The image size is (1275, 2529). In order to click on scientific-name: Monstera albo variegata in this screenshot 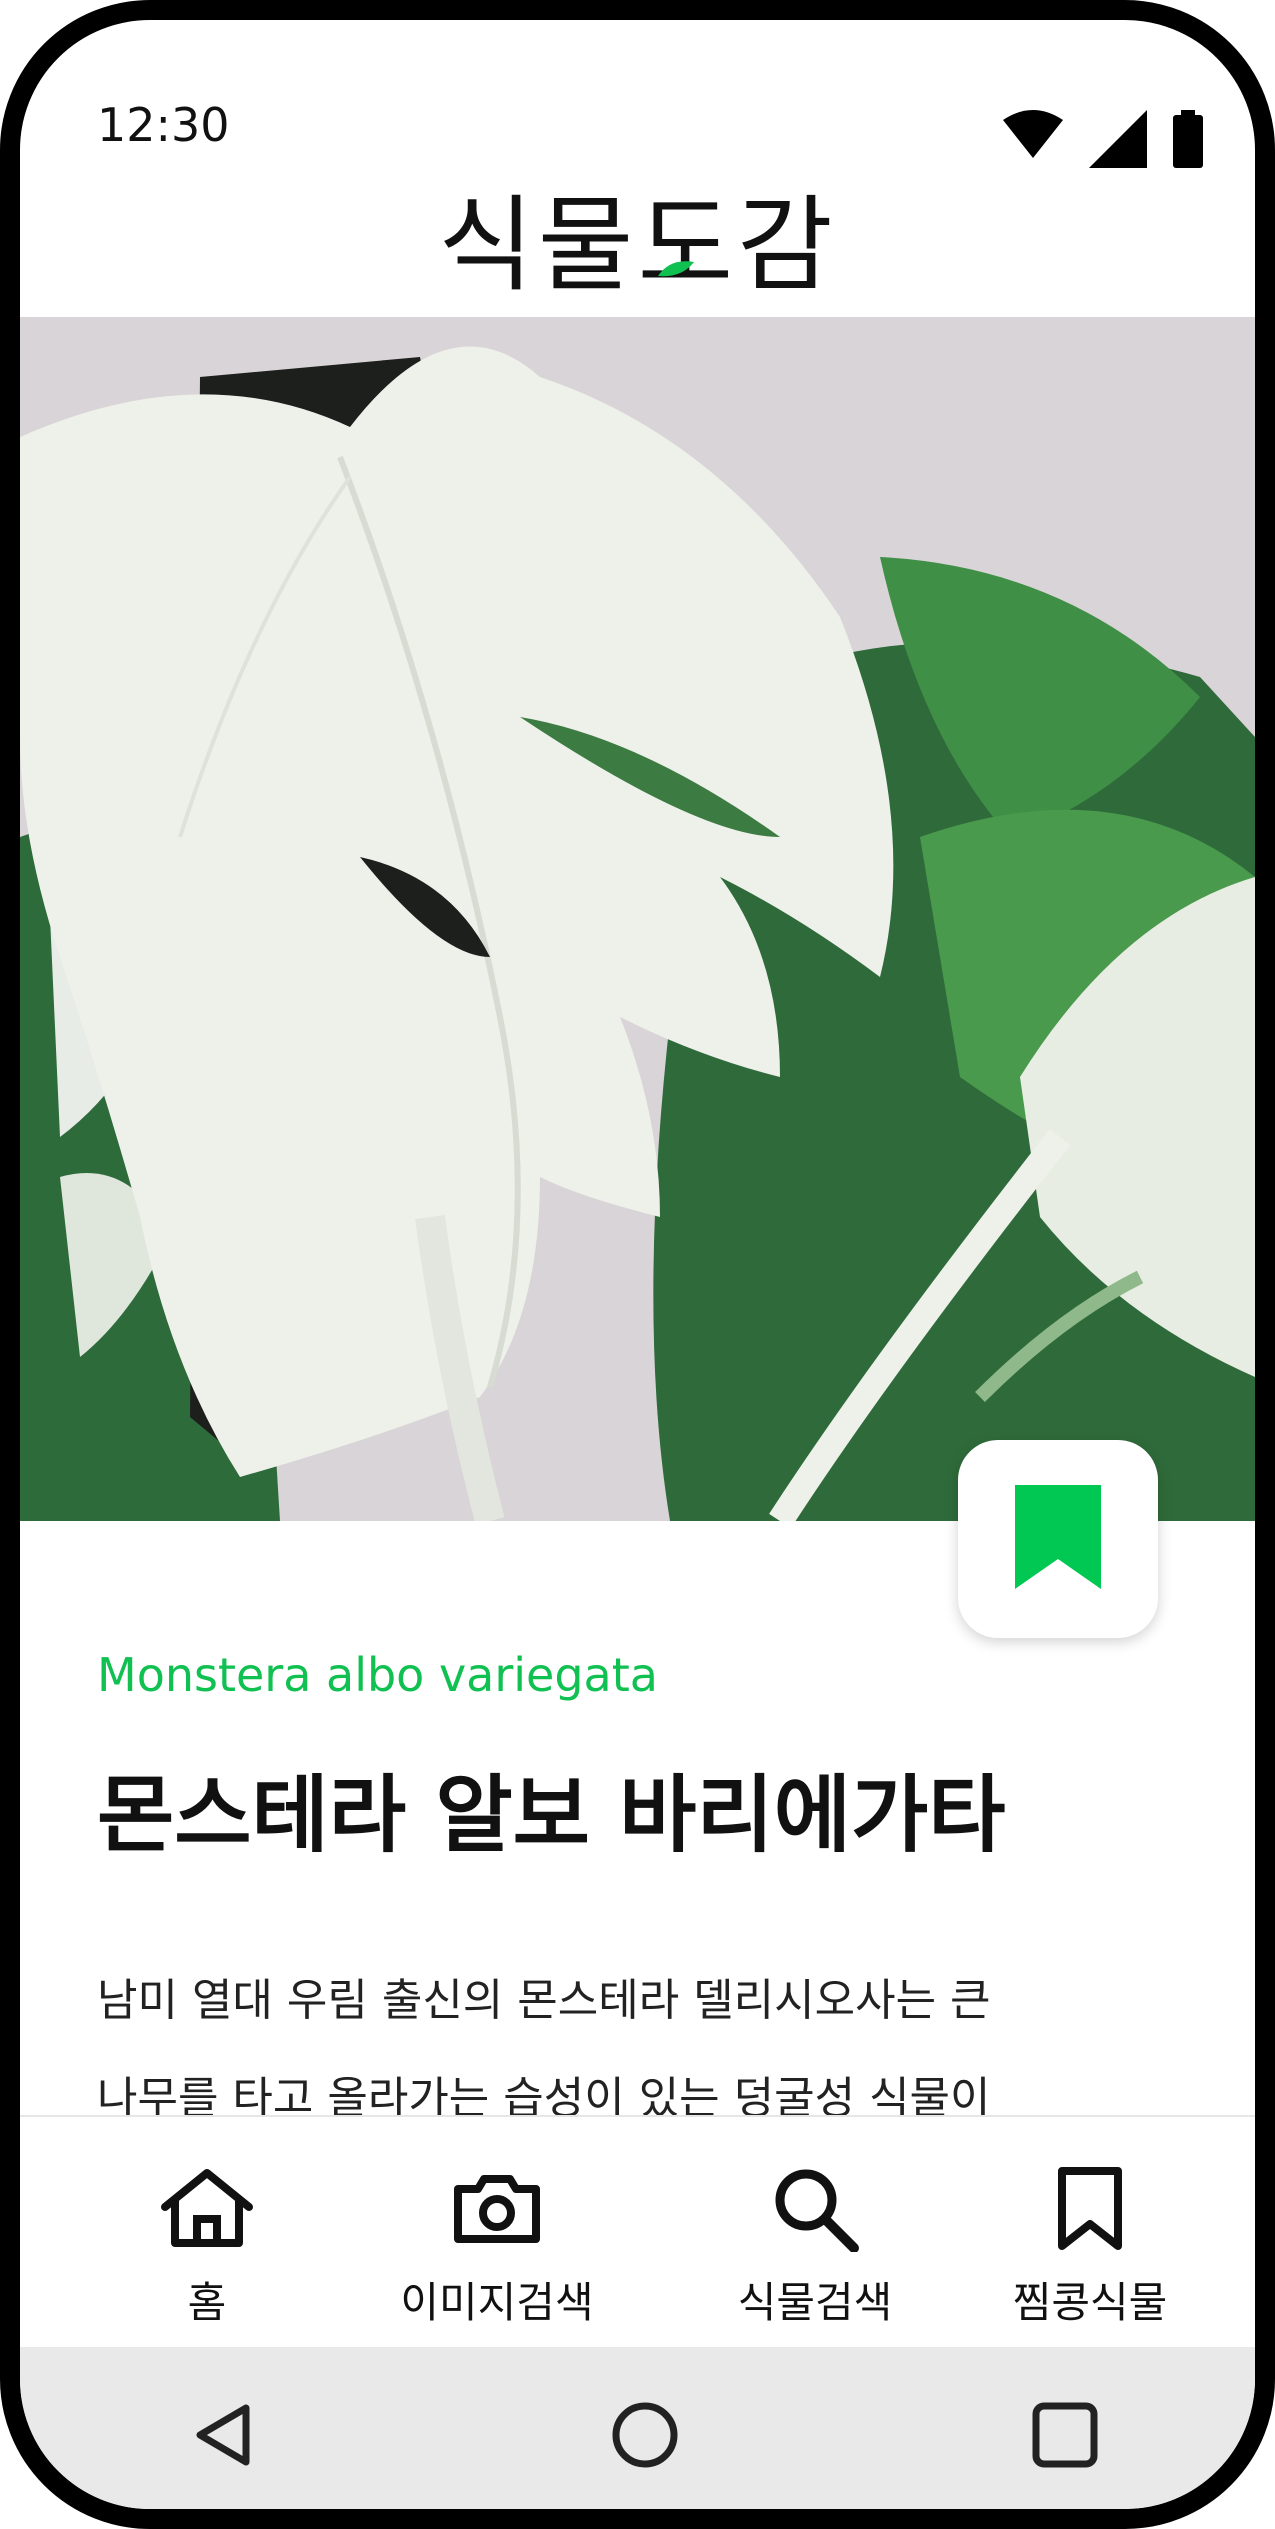, I will do `click(377, 1675)`.